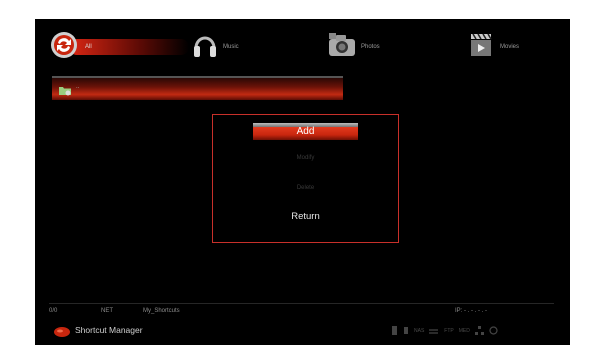  Describe the element at coordinates (305, 216) in the screenshot. I see `menu-item-return: Return` at that location.